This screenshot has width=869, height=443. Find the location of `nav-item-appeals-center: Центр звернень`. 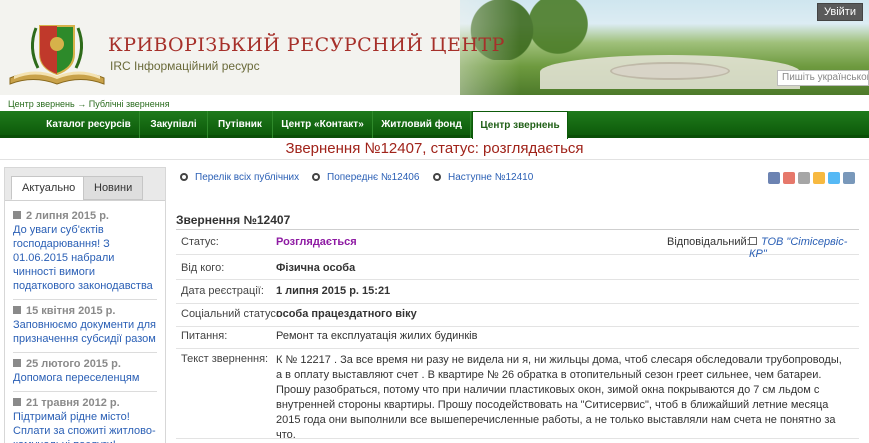

nav-item-appeals-center: Центр звернень is located at coordinates (520, 125).